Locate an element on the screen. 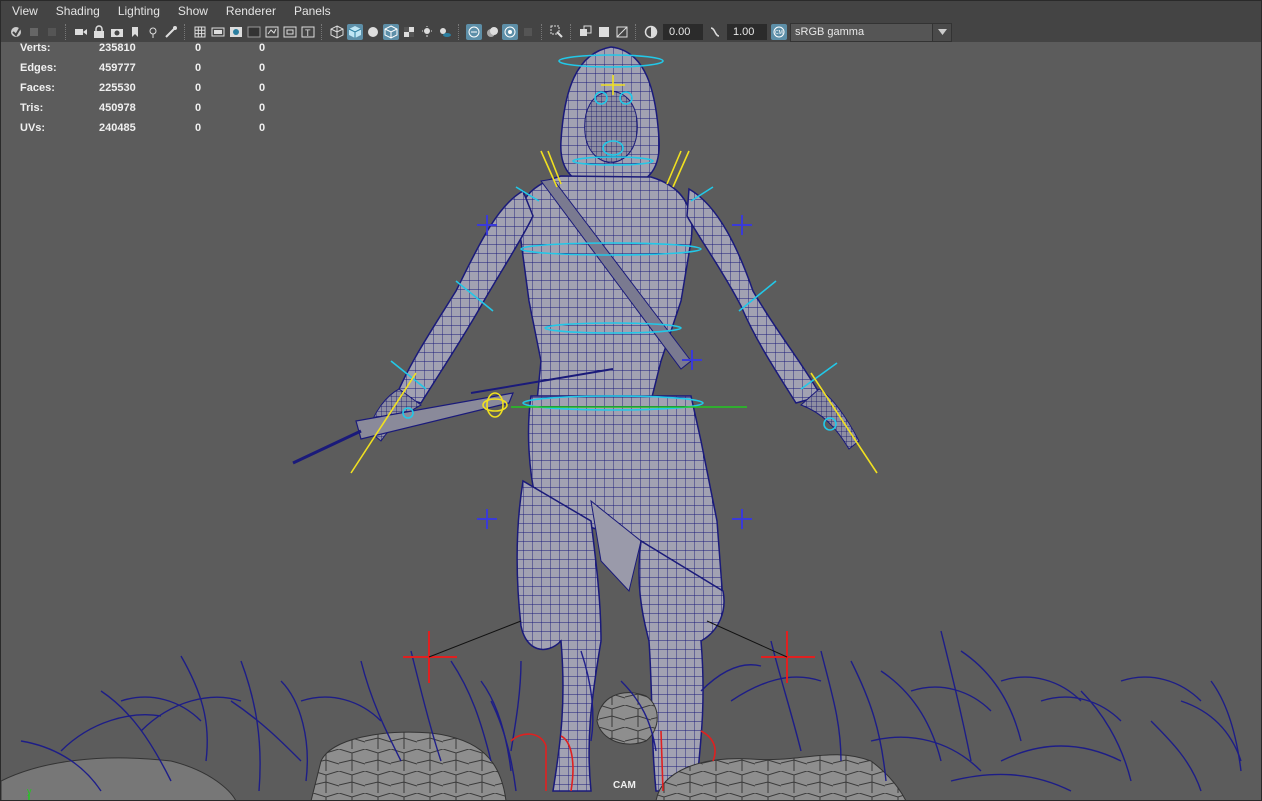 This screenshot has height=801, width=1262. menu-panels: Panels is located at coordinates (310, 11).